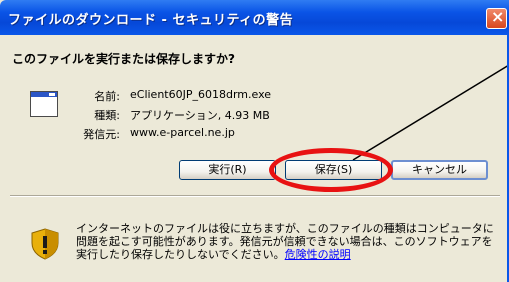 This screenshot has height=282, width=509. I want to click on shield-warning-icon, so click(45, 244).